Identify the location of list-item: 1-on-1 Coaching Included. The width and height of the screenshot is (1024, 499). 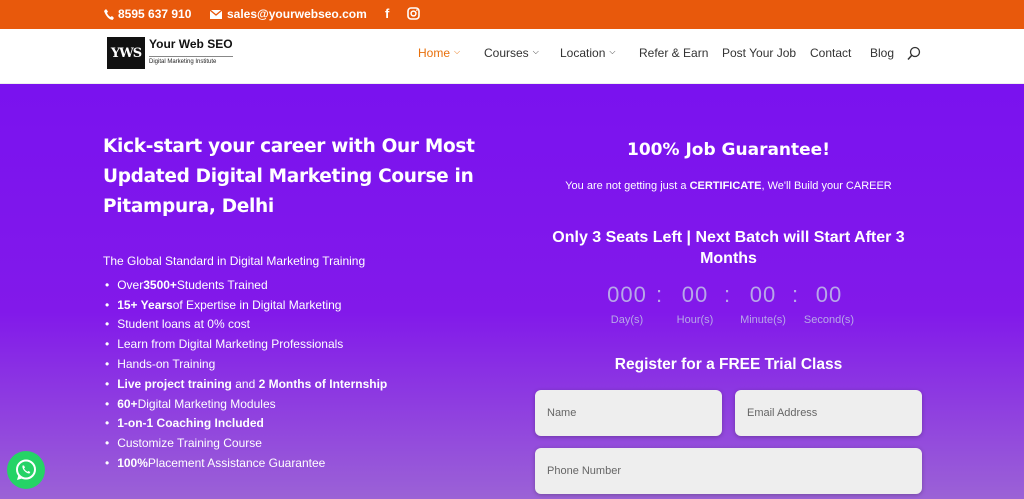
(245, 424).